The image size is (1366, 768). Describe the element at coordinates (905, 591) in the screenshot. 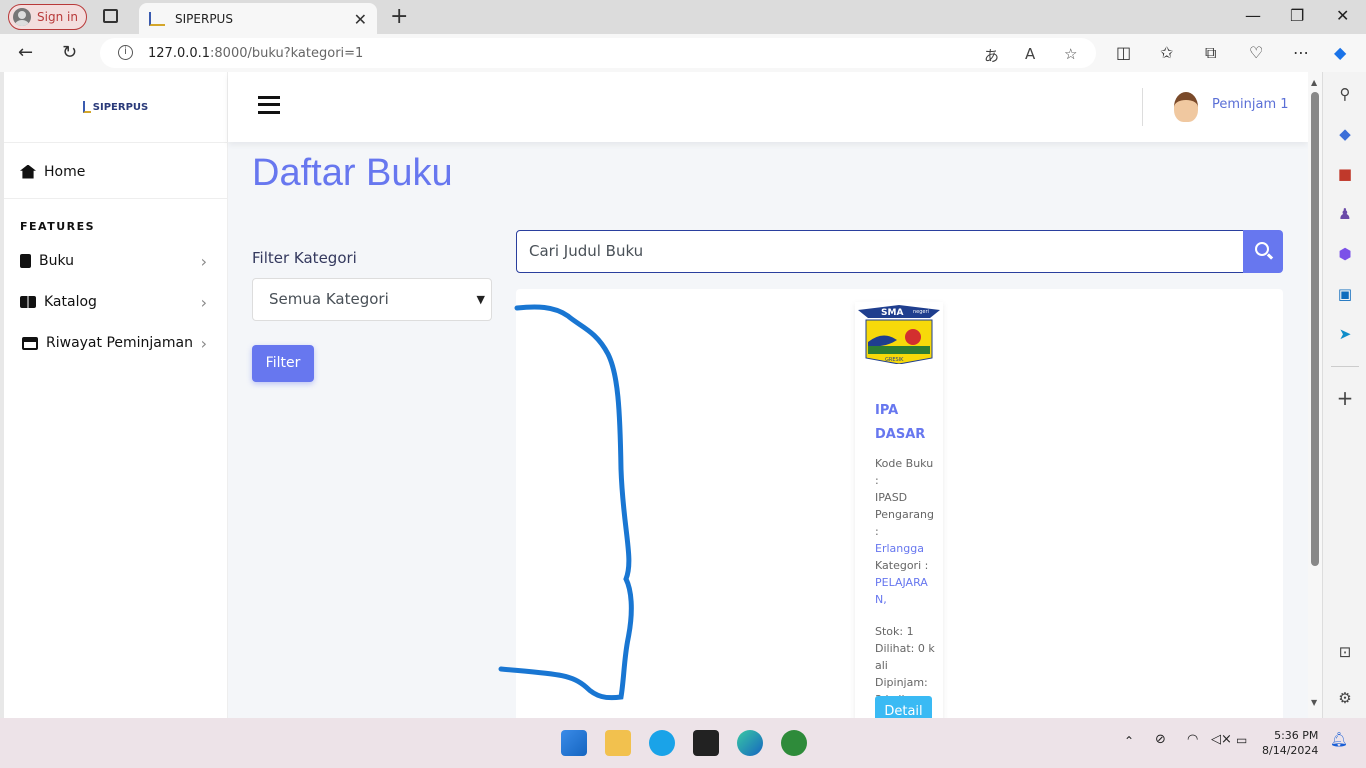

I see `kategori-link: PELAJARAN,` at that location.